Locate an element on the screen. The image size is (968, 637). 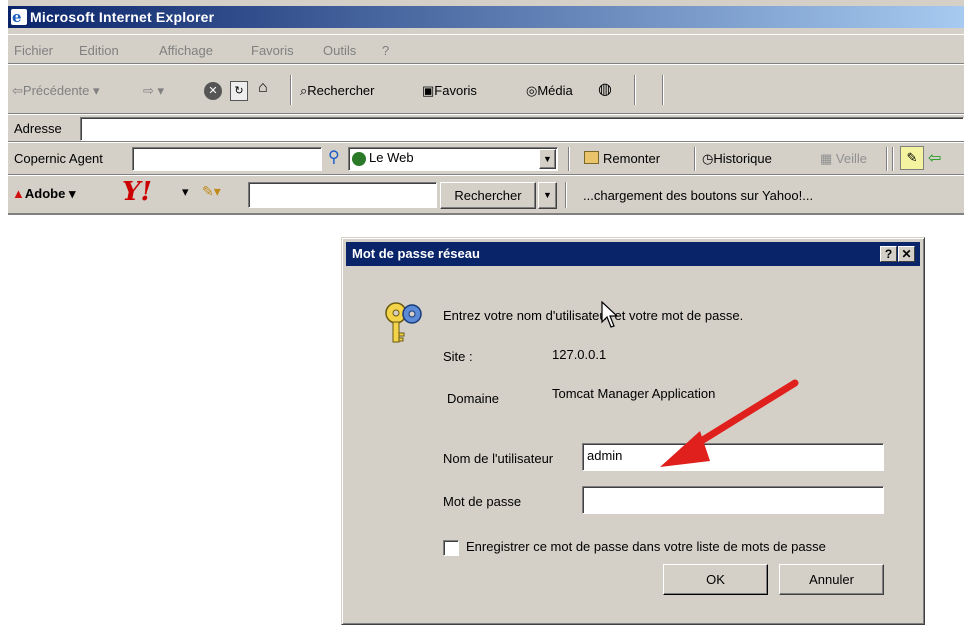
favorites-button: ▣Favoris is located at coordinates (449, 91).